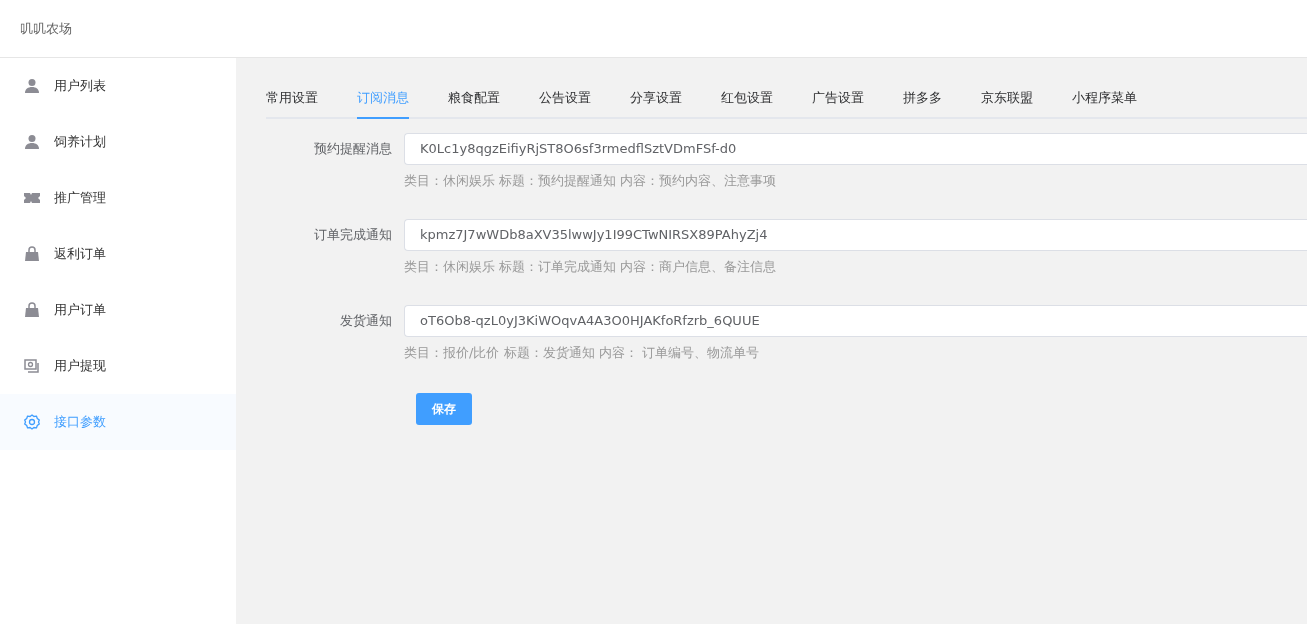 This screenshot has width=1307, height=624. What do you see at coordinates (353, 234) in the screenshot?
I see `field-label: 订单完成通知` at bounding box center [353, 234].